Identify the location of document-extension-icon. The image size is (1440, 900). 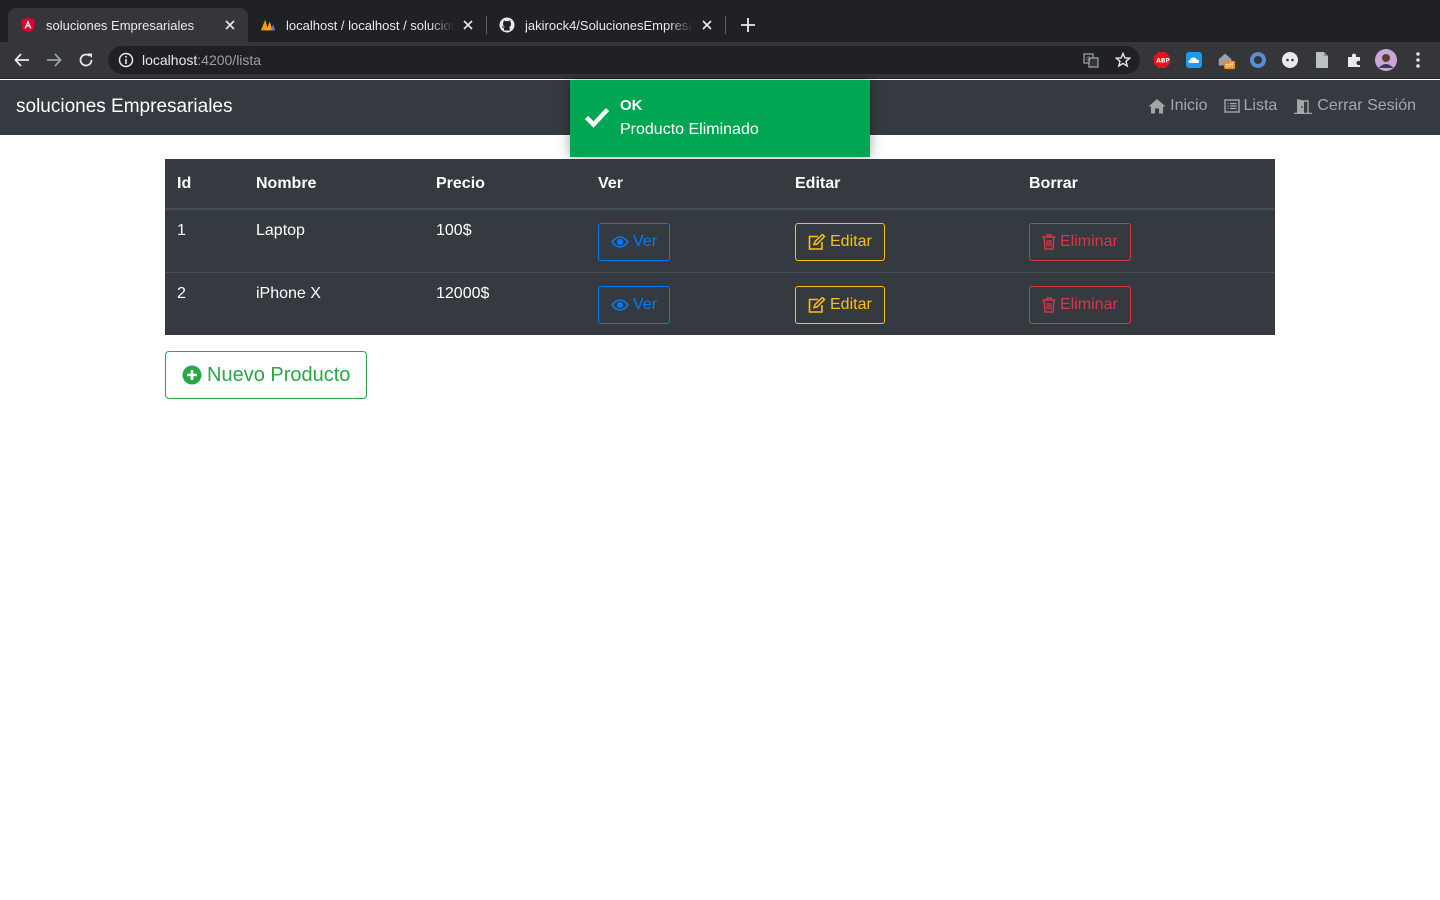
(1322, 60).